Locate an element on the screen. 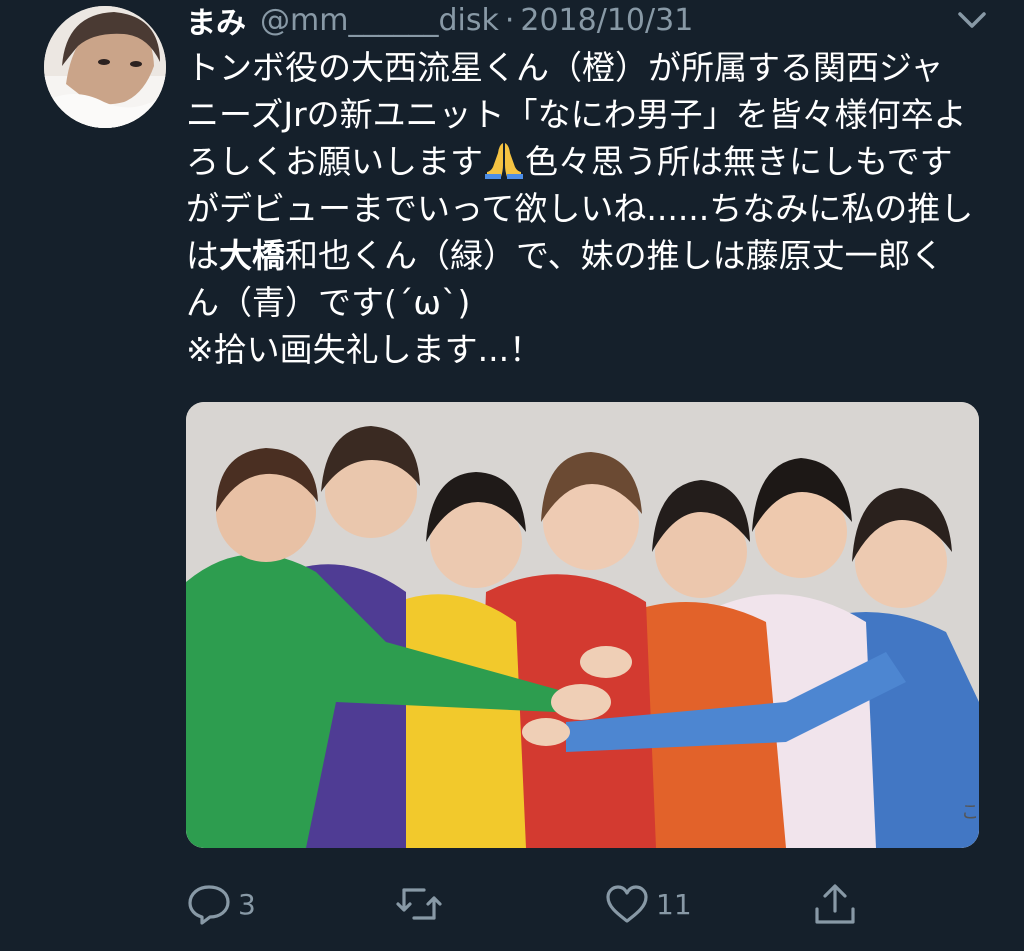 Image resolution: width=1024 pixels, height=951 pixels. chevron-down-icon is located at coordinates (972, 21).